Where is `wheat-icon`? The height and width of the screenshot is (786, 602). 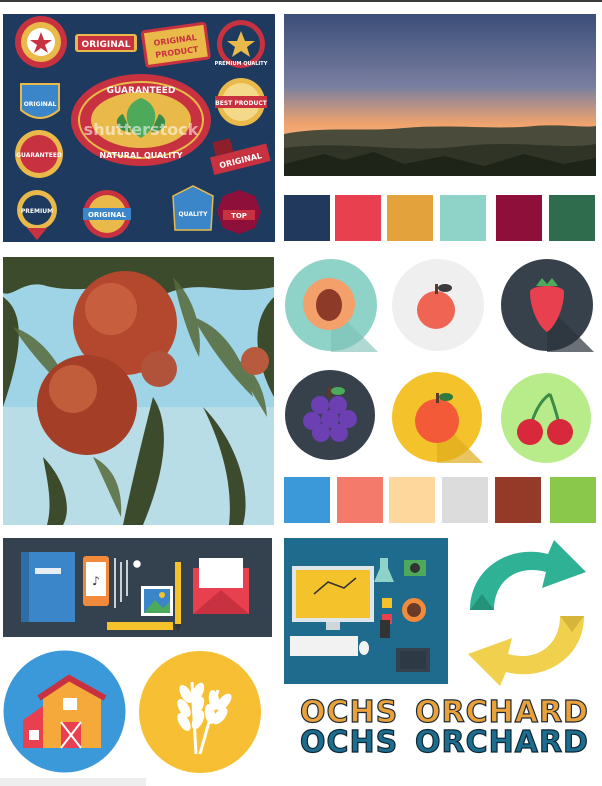
wheat-icon is located at coordinates (200, 712).